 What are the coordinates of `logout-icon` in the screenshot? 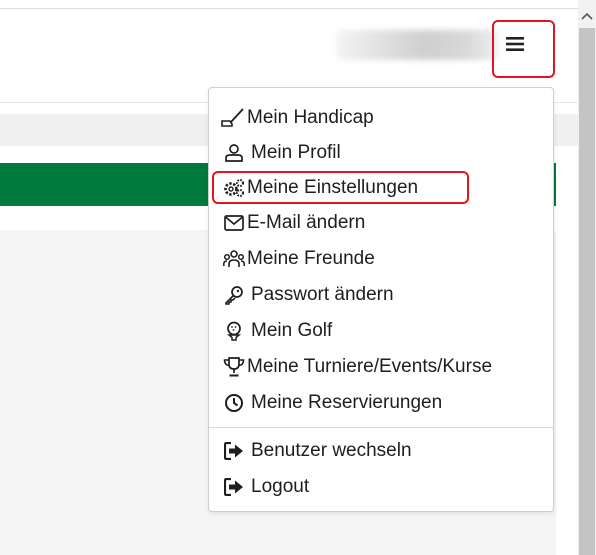 It's located at (234, 487).